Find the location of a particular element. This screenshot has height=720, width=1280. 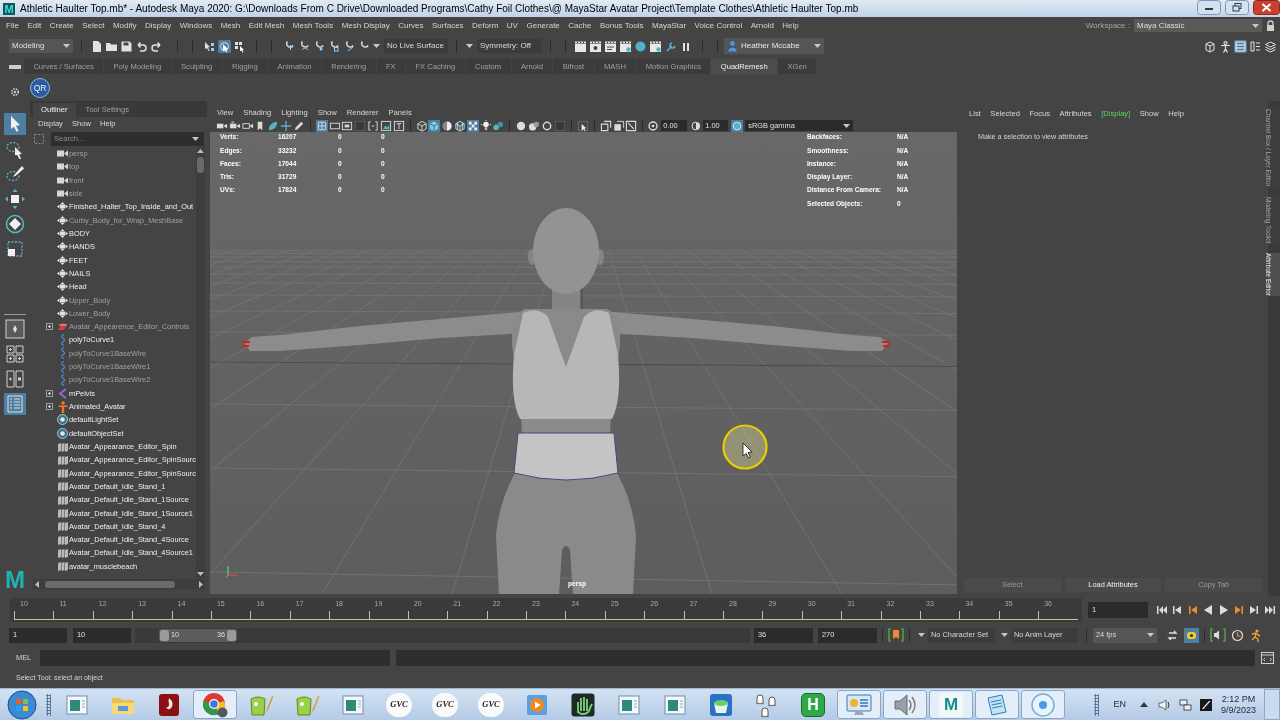

user-icon is located at coordinates (732, 46).